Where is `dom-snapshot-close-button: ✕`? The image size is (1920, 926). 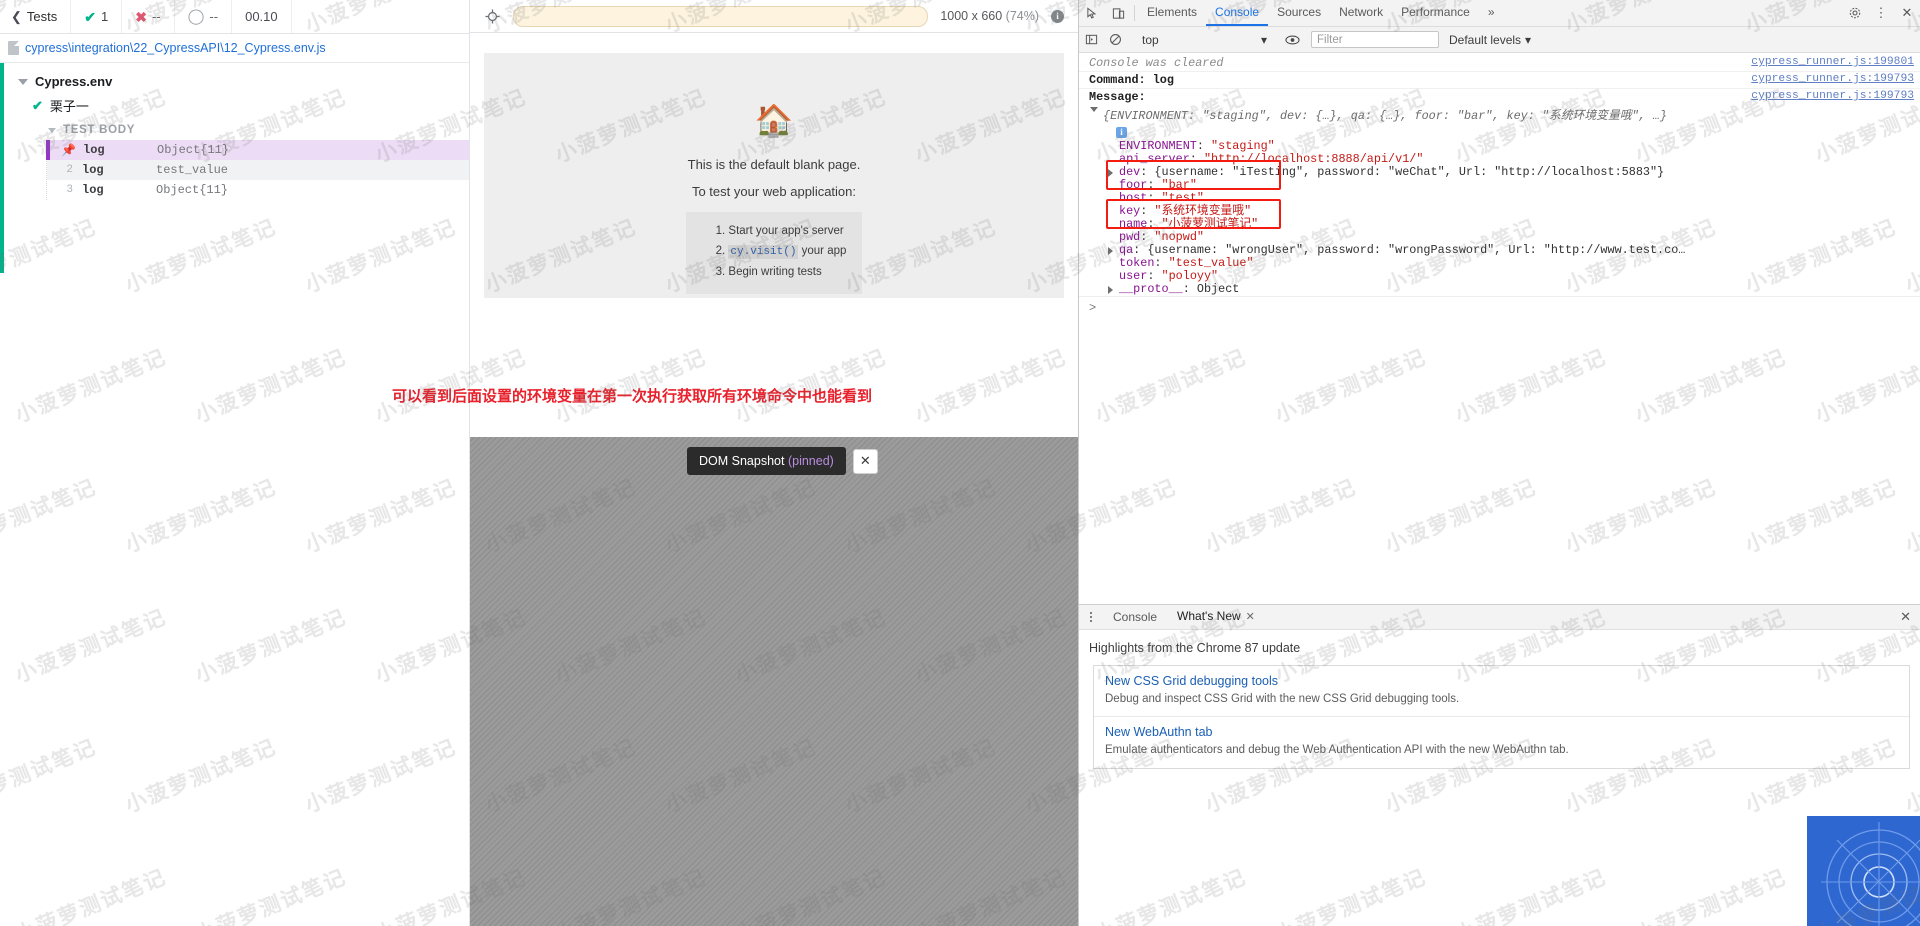
dom-snapshot-close-button: ✕ is located at coordinates (865, 461).